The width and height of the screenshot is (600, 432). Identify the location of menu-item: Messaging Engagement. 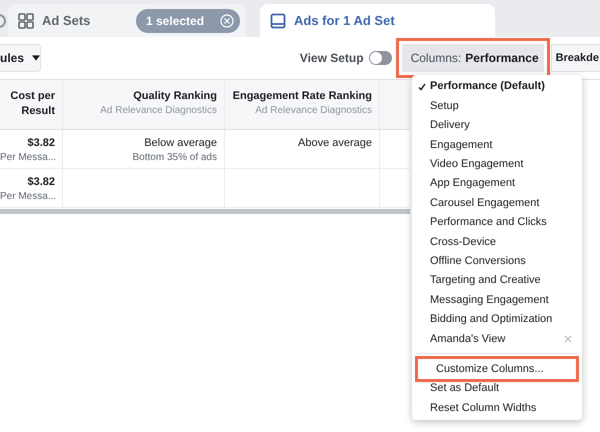
(497, 300).